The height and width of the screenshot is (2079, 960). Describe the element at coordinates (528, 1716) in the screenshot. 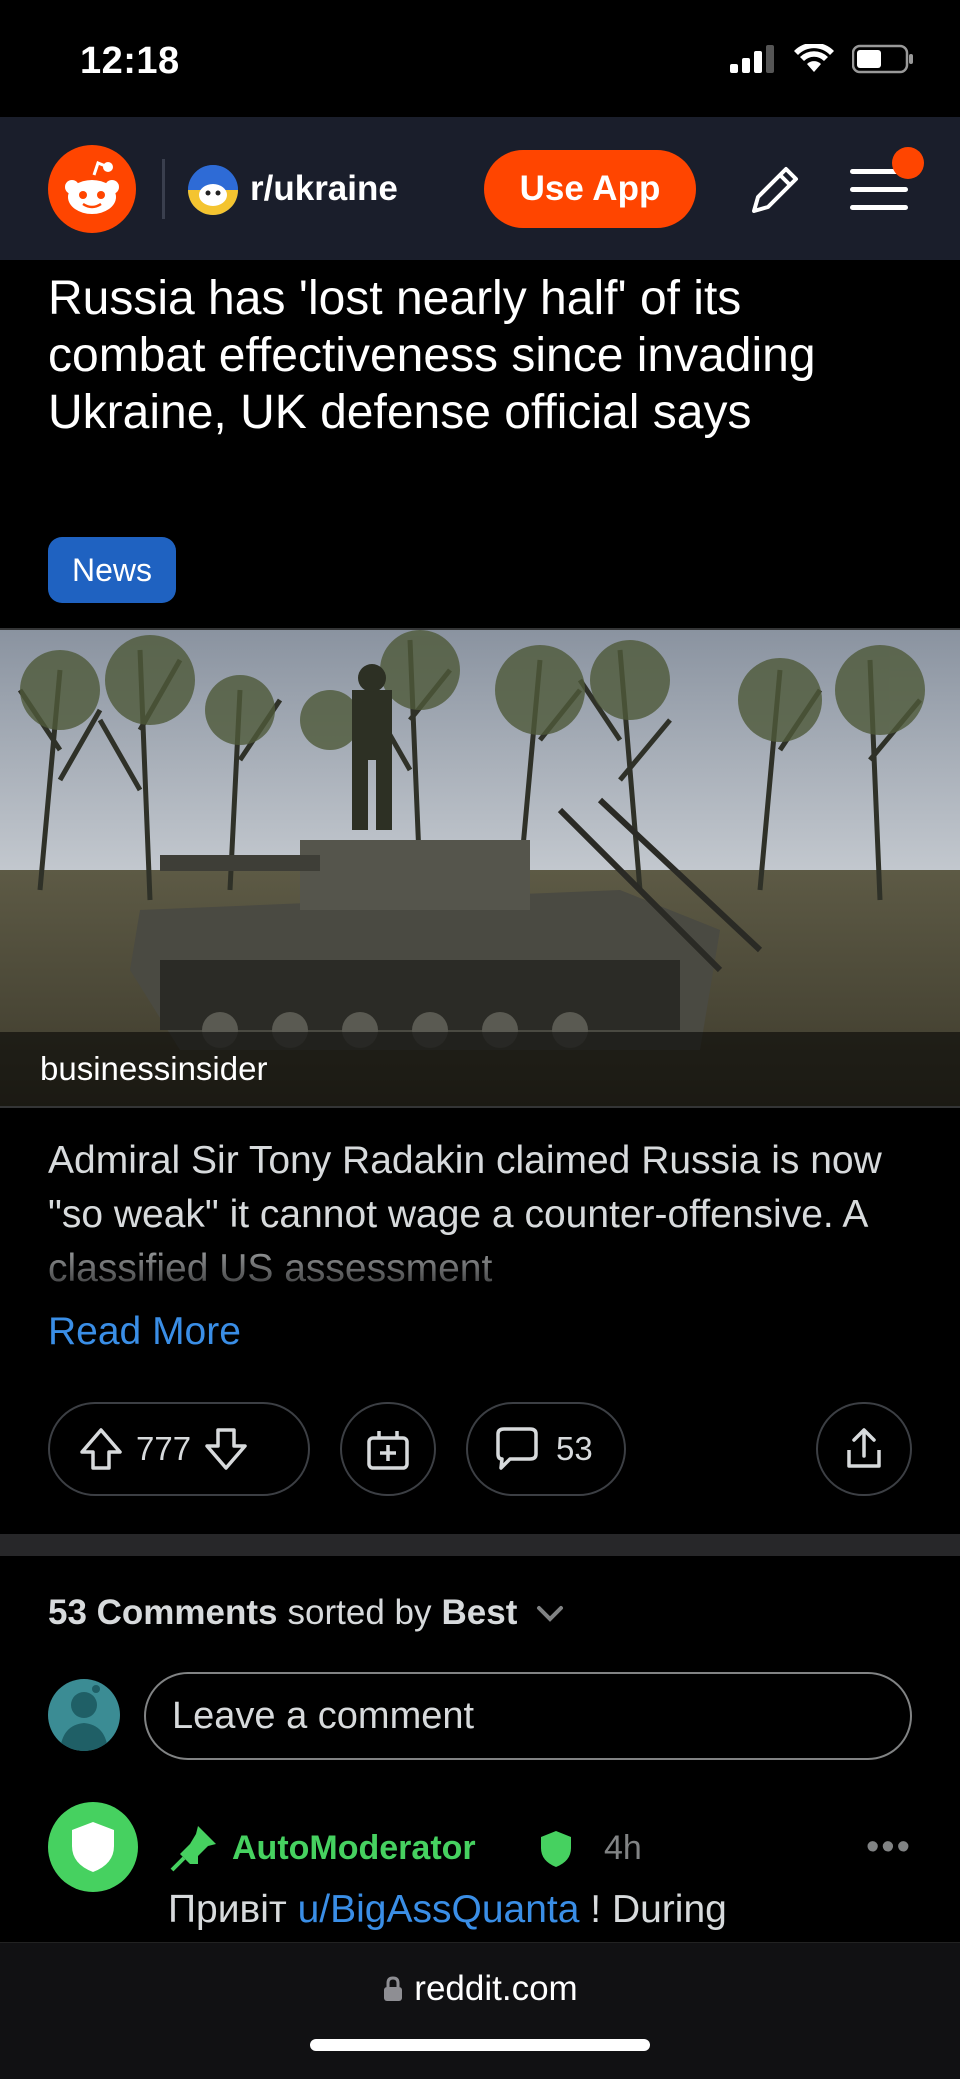

I see `comment-input` at that location.